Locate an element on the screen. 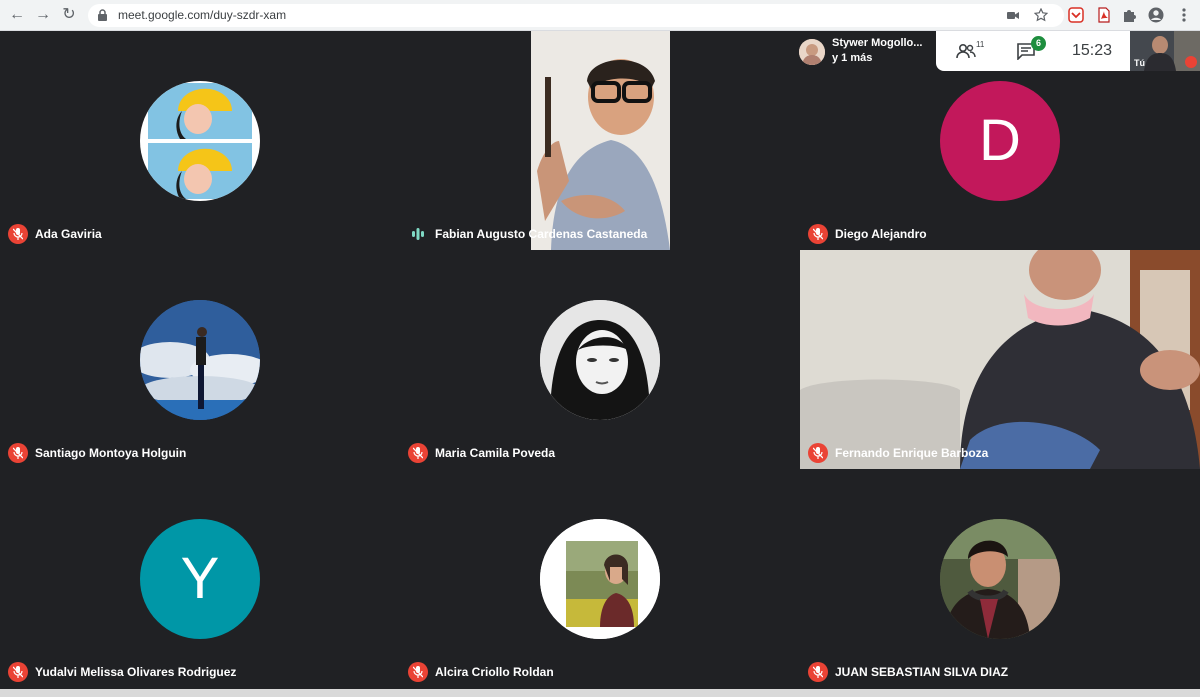 Image resolution: width=1200 pixels, height=697 pixels. participant-tile: Fernando Enrique Barboza is located at coordinates (1000, 359).